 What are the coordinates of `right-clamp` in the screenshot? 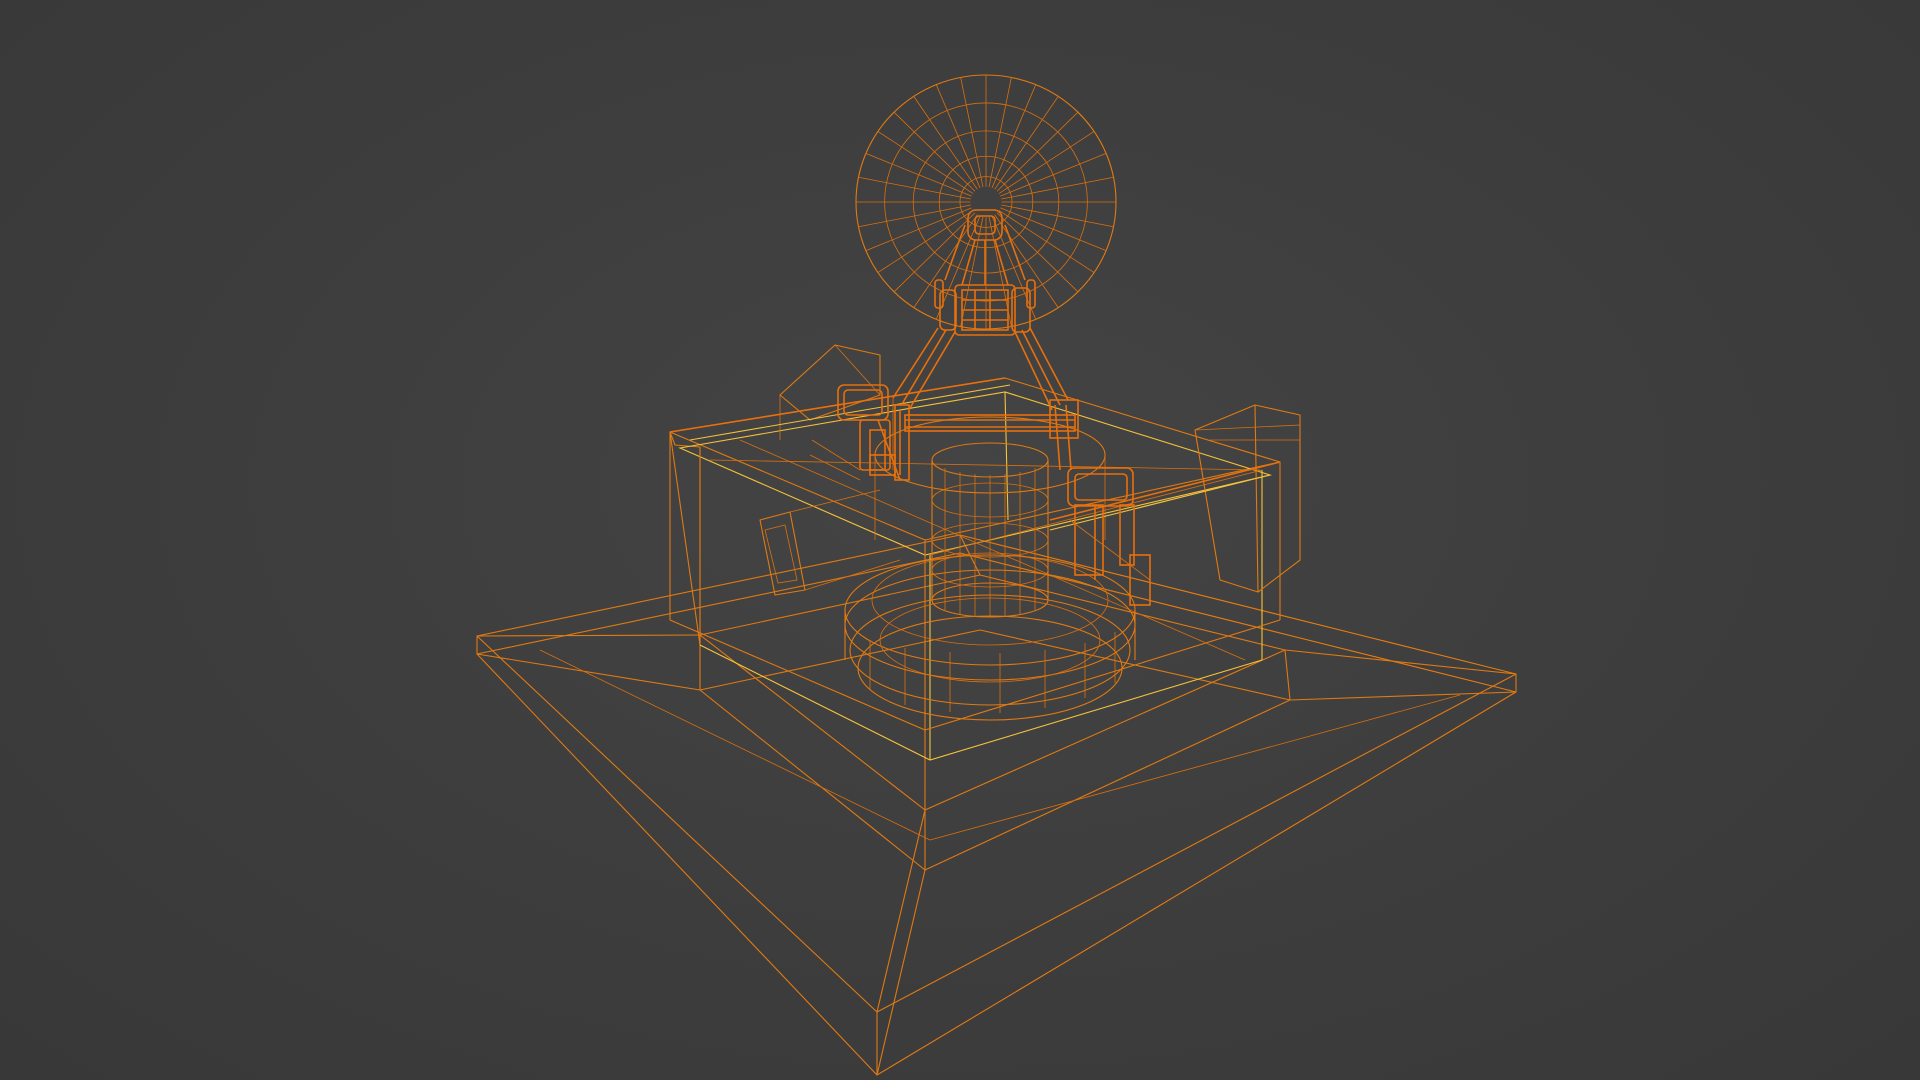 It's located at (1109, 536).